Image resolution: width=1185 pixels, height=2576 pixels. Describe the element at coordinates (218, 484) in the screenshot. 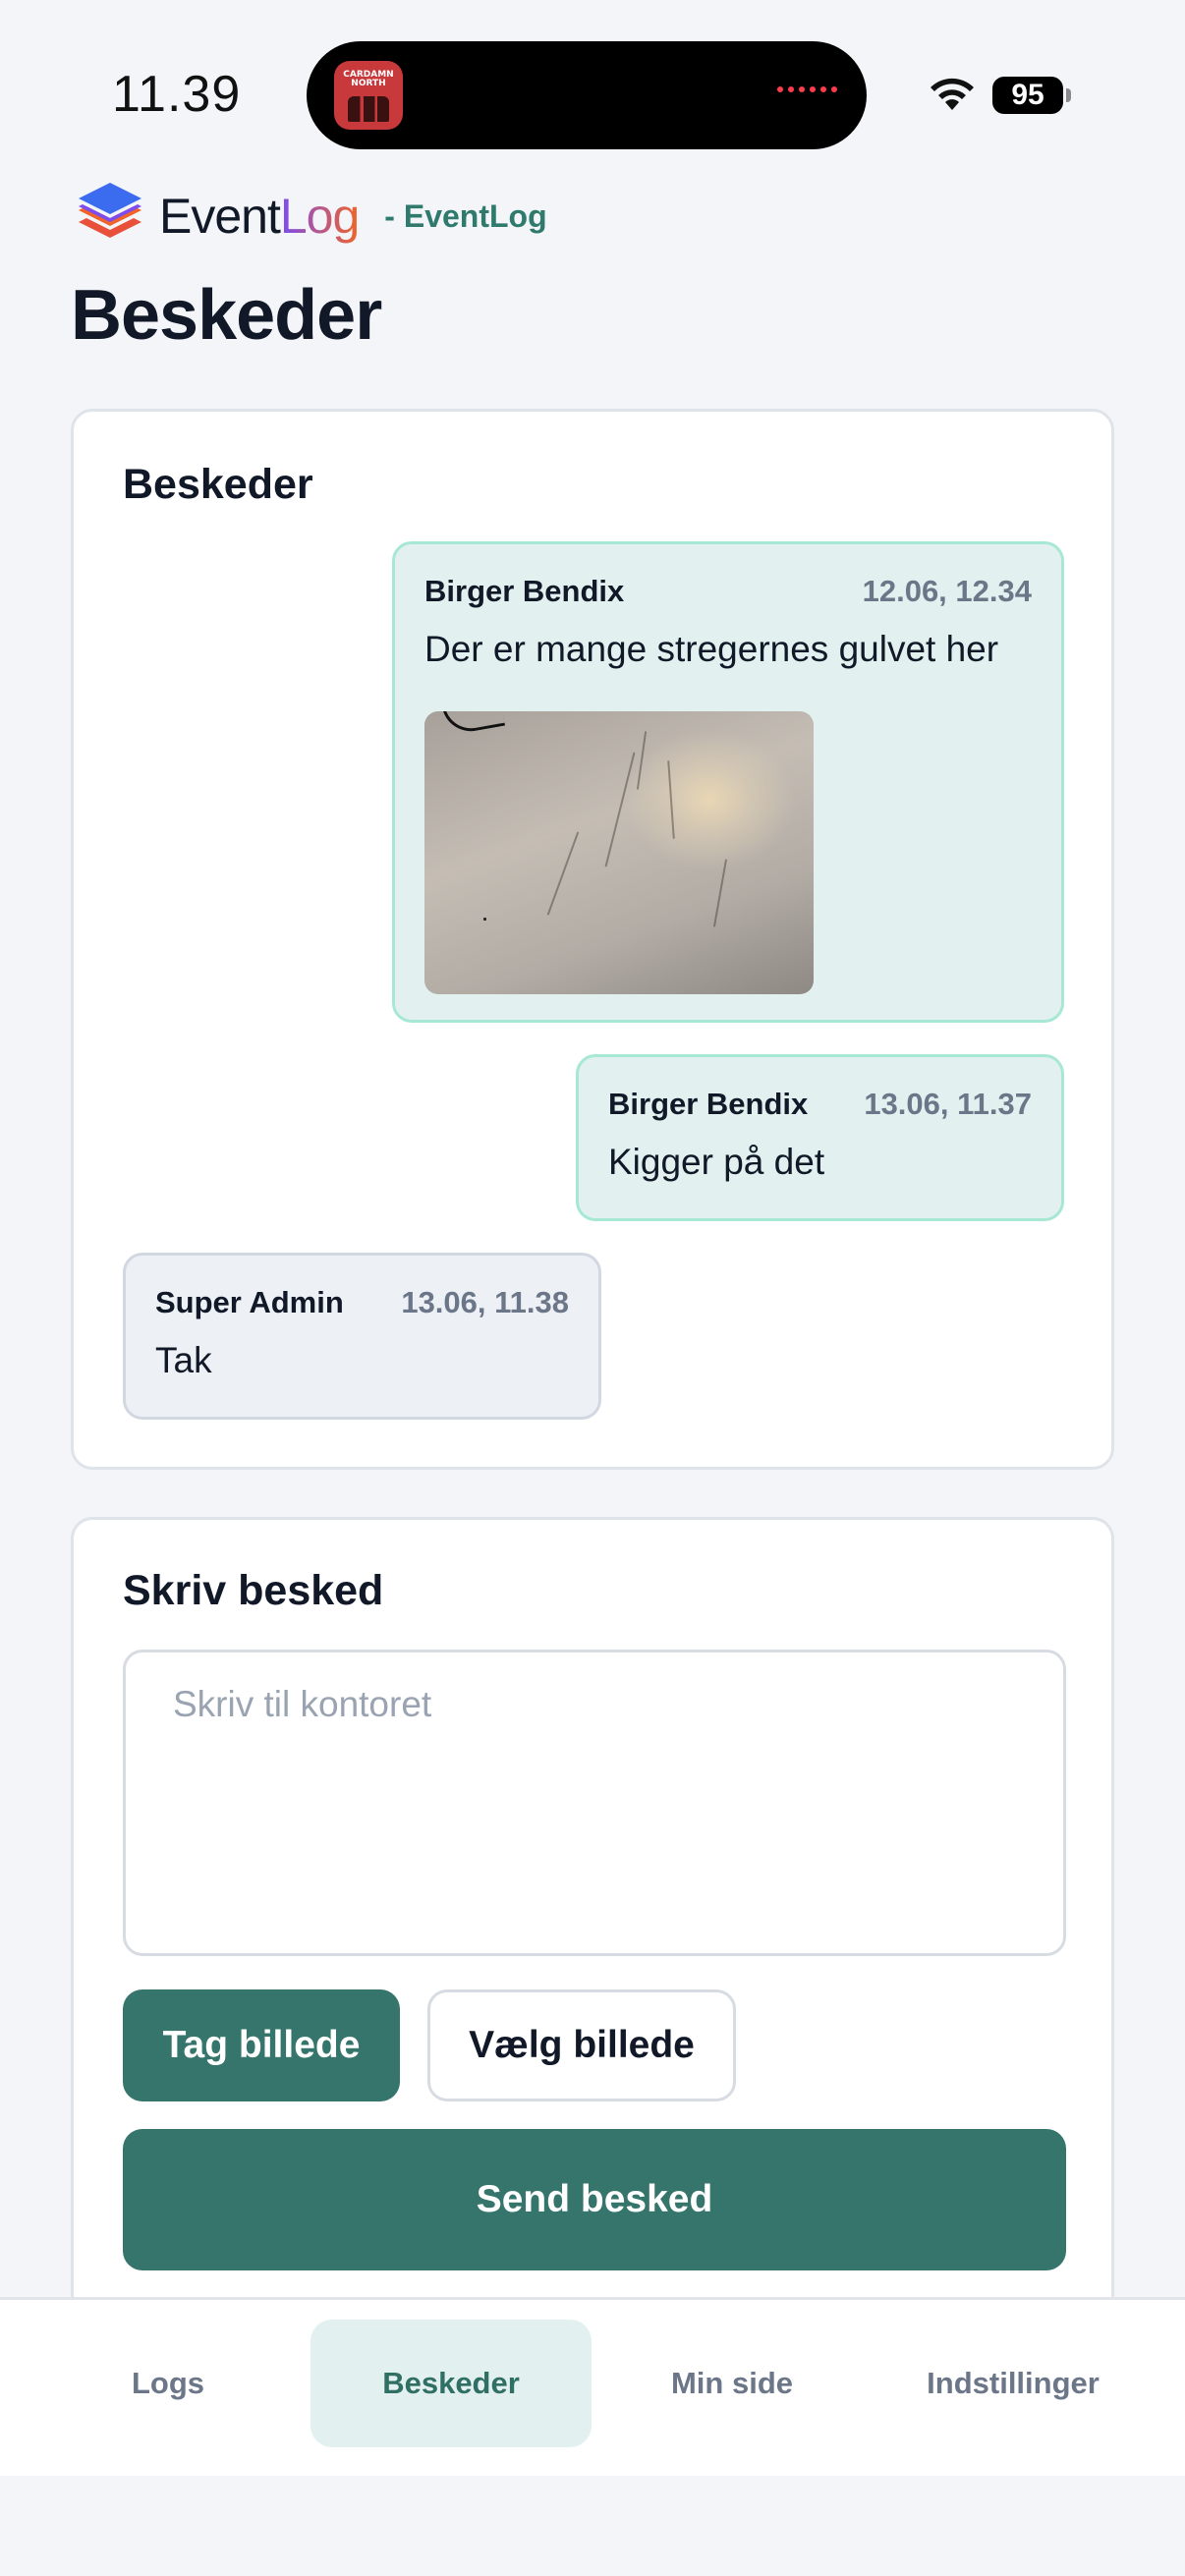

I see `messages-card-title: Beskeder` at that location.